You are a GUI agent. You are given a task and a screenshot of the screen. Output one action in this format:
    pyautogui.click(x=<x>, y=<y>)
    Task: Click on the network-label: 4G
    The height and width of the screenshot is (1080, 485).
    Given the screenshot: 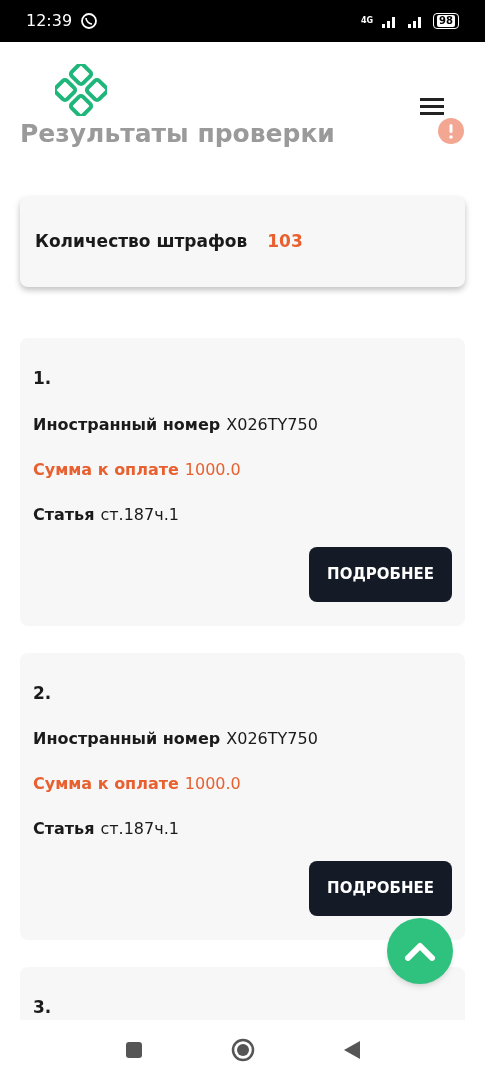 What is the action you would take?
    pyautogui.click(x=367, y=21)
    